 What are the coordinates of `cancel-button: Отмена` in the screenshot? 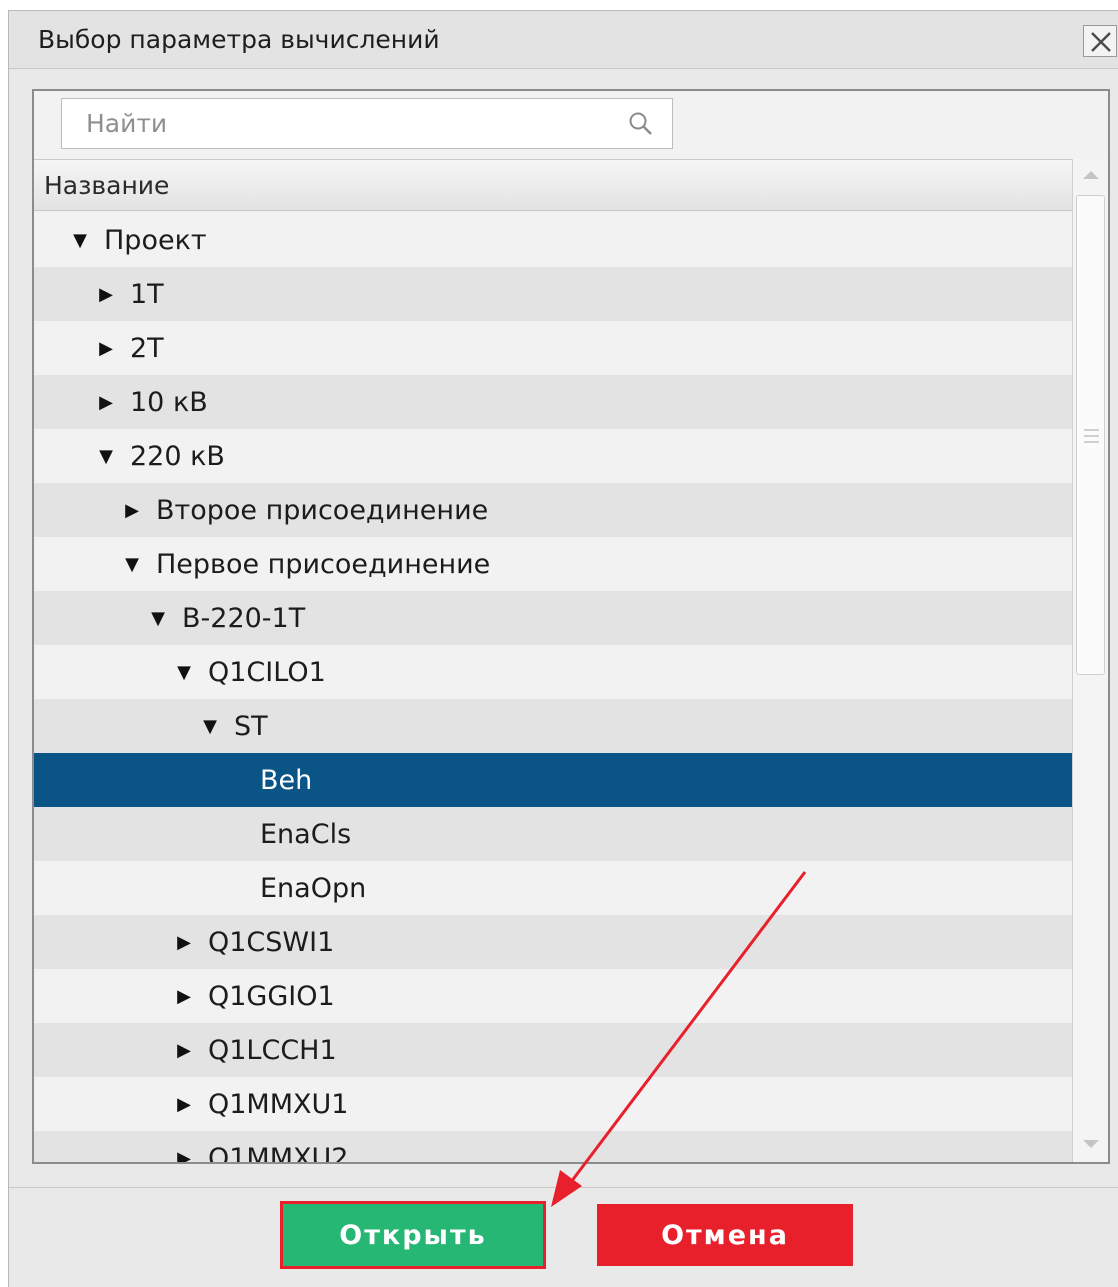 It's located at (725, 1235).